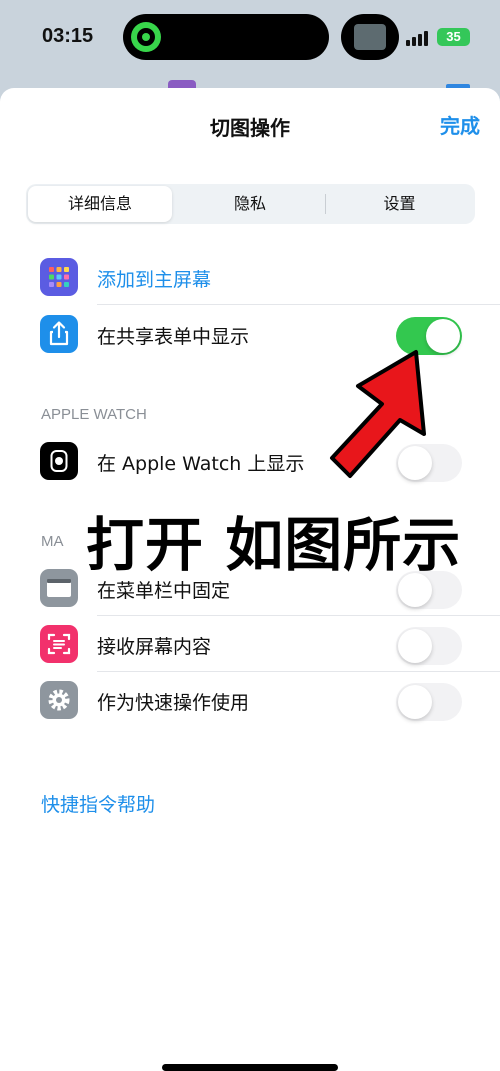 The image size is (500, 1071). Describe the element at coordinates (201, 464) in the screenshot. I see `apple-watch-label: 在 Apple Watch 上显示` at that location.